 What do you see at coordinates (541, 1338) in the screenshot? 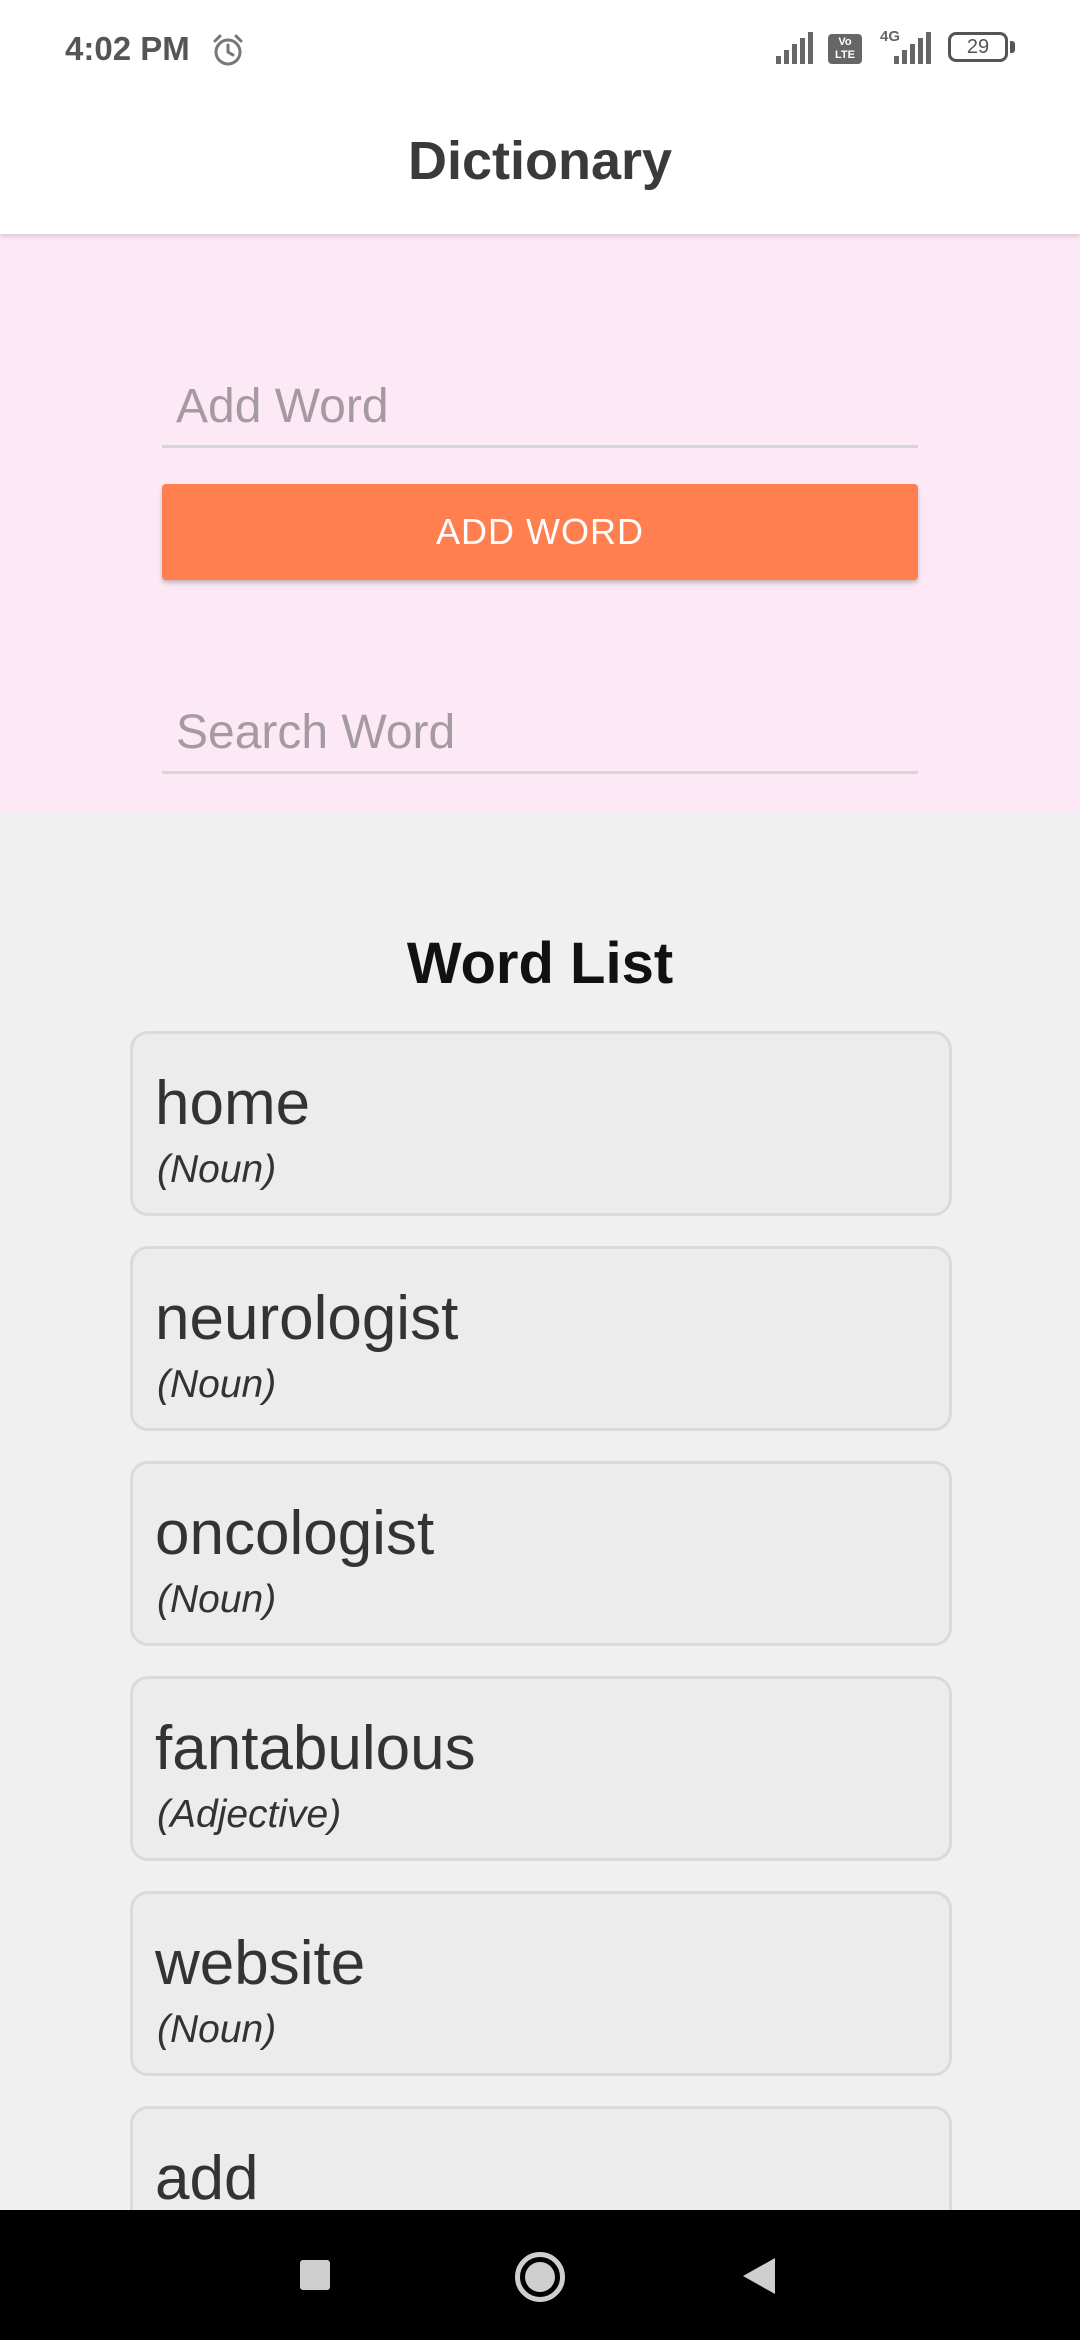
I see `word-card: neurologist (Noun)` at bounding box center [541, 1338].